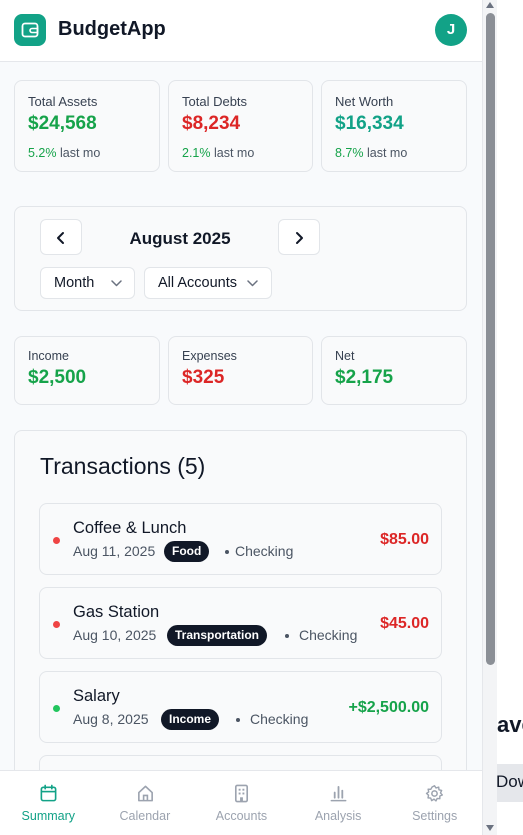  What do you see at coordinates (217, 635) in the screenshot?
I see `category-badge: Transportation` at bounding box center [217, 635].